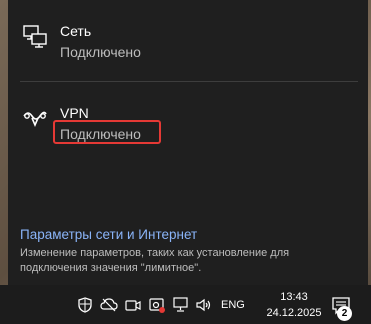 The width and height of the screenshot is (371, 324). What do you see at coordinates (294, 297) in the screenshot?
I see `clock-time: 13:43` at bounding box center [294, 297].